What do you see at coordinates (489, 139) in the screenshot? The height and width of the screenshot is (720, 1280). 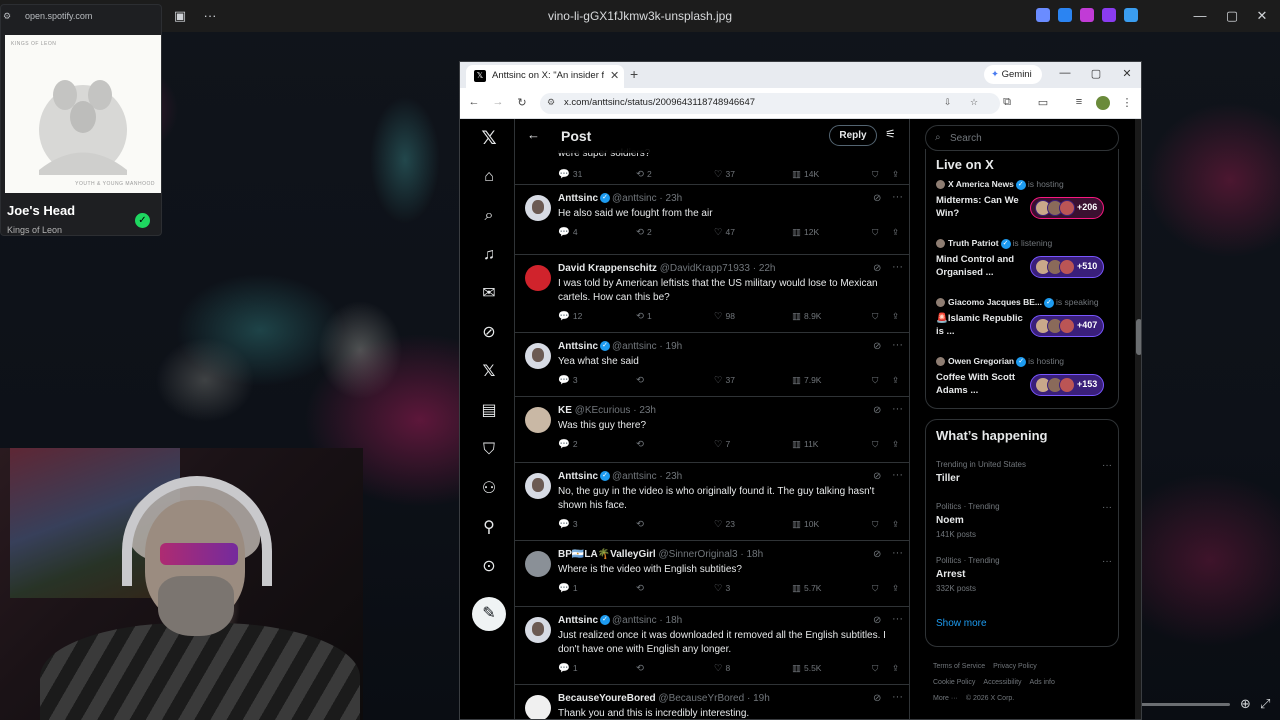 I see `x-logo-icon: 𝕏` at bounding box center [489, 139].